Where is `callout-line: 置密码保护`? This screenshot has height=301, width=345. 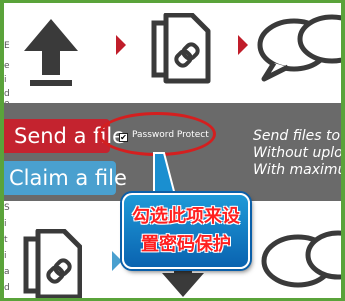
callout-line: 置密码保护 is located at coordinates (186, 244).